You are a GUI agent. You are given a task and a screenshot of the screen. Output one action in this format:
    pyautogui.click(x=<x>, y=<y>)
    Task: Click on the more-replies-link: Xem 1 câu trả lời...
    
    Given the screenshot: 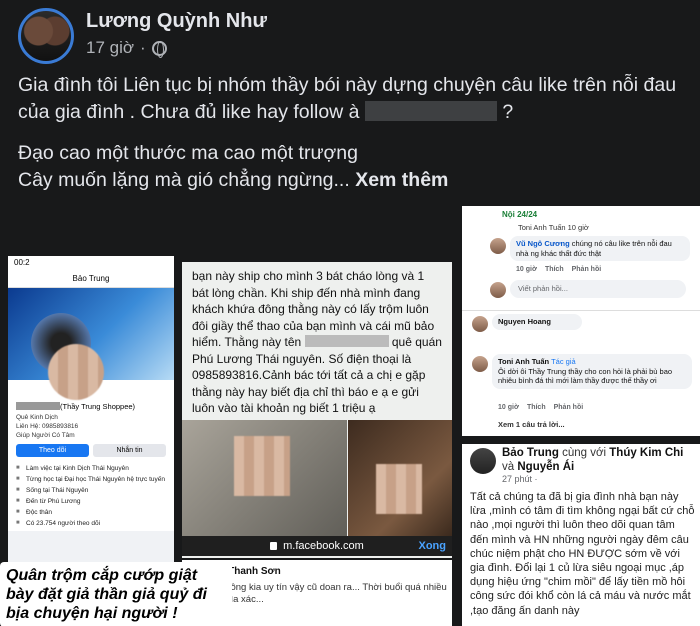 What is the action you would take?
    pyautogui.click(x=531, y=424)
    